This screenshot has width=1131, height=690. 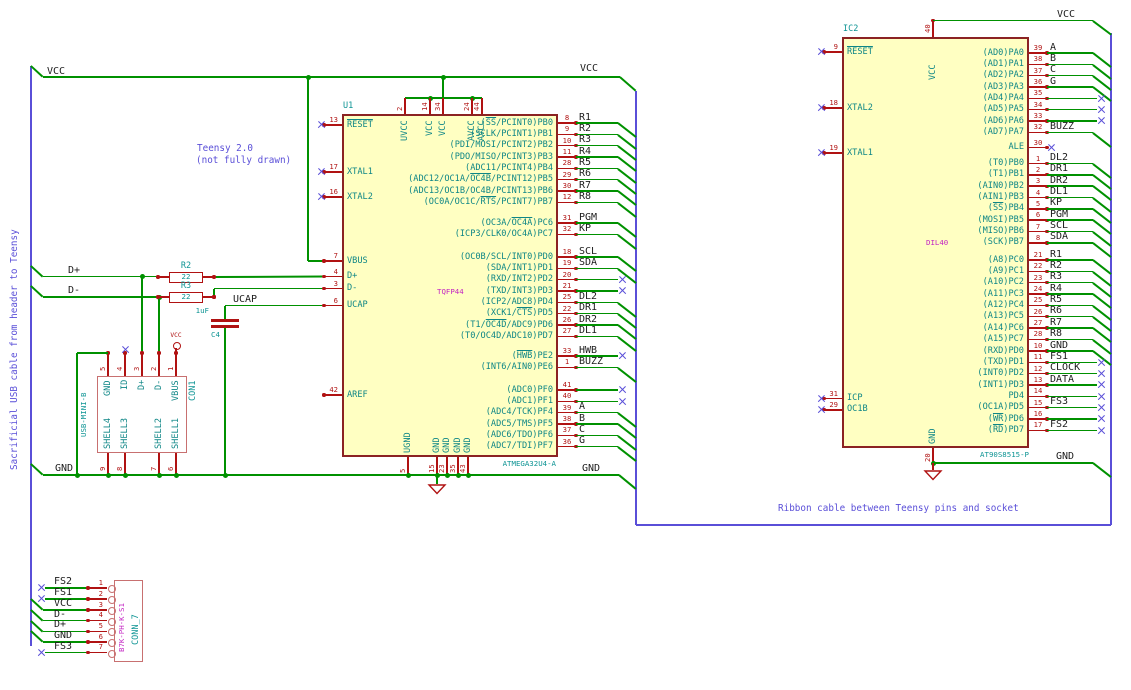 What do you see at coordinates (136, 629) in the screenshot?
I see `conn7-reference: CONN_7` at bounding box center [136, 629].